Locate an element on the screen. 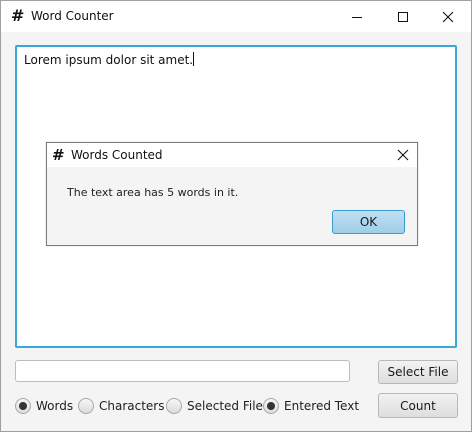  radio-words: Words is located at coordinates (44, 406).